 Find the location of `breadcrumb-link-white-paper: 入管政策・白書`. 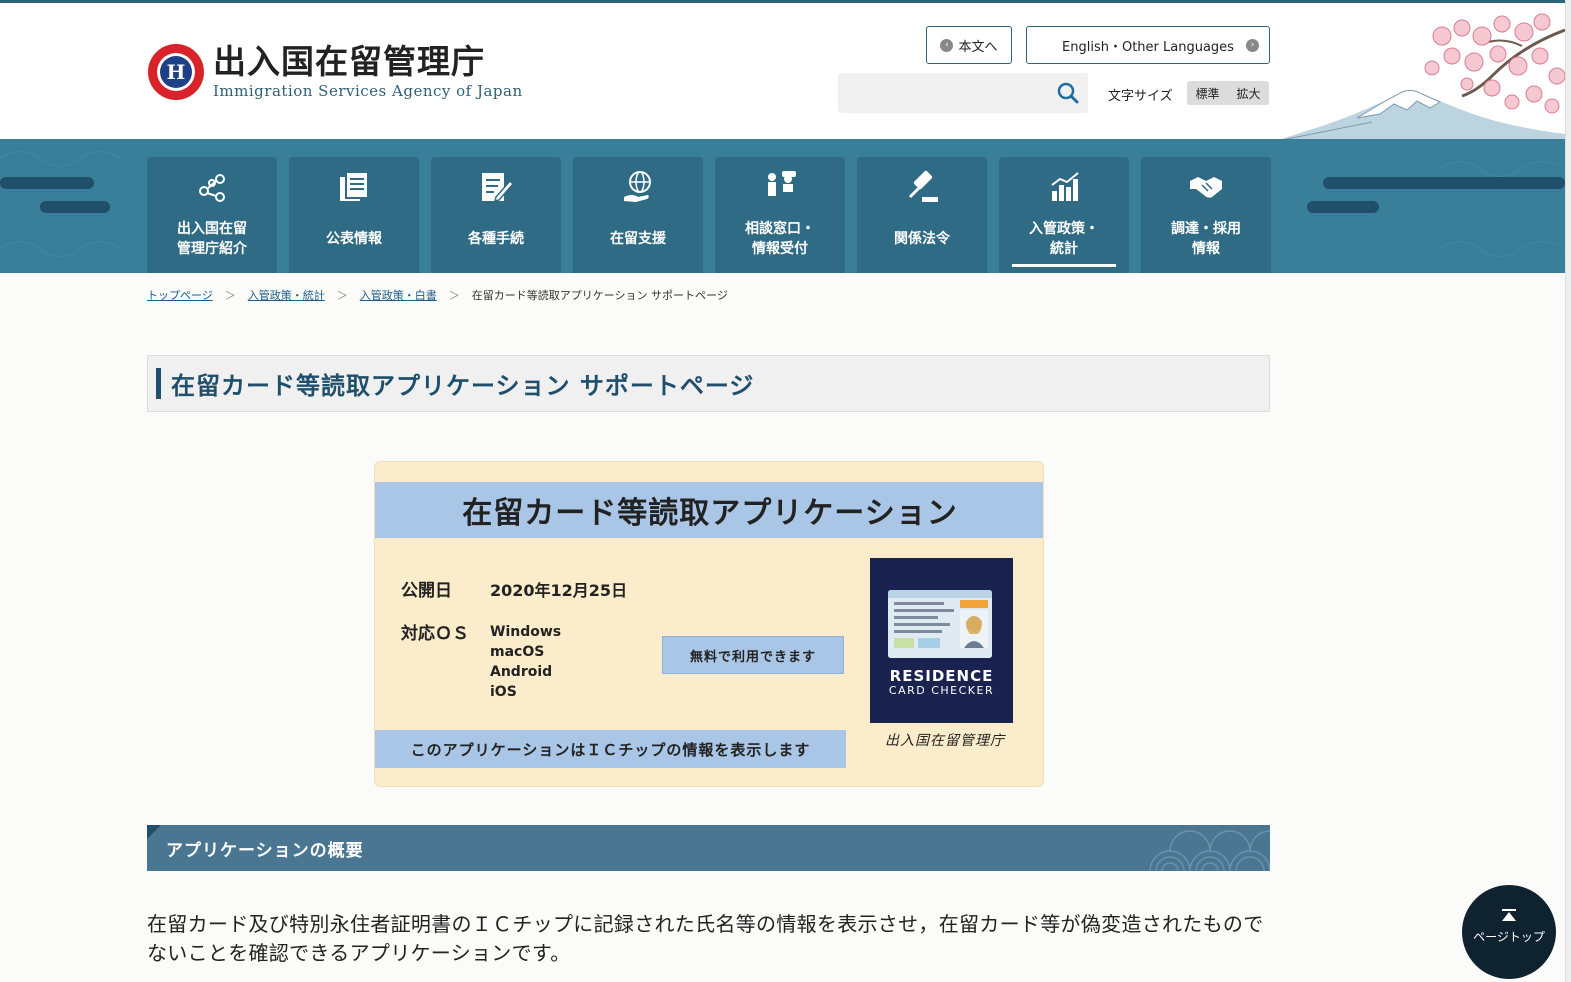

breadcrumb-link-white-paper: 入管政策・白書 is located at coordinates (398, 295).